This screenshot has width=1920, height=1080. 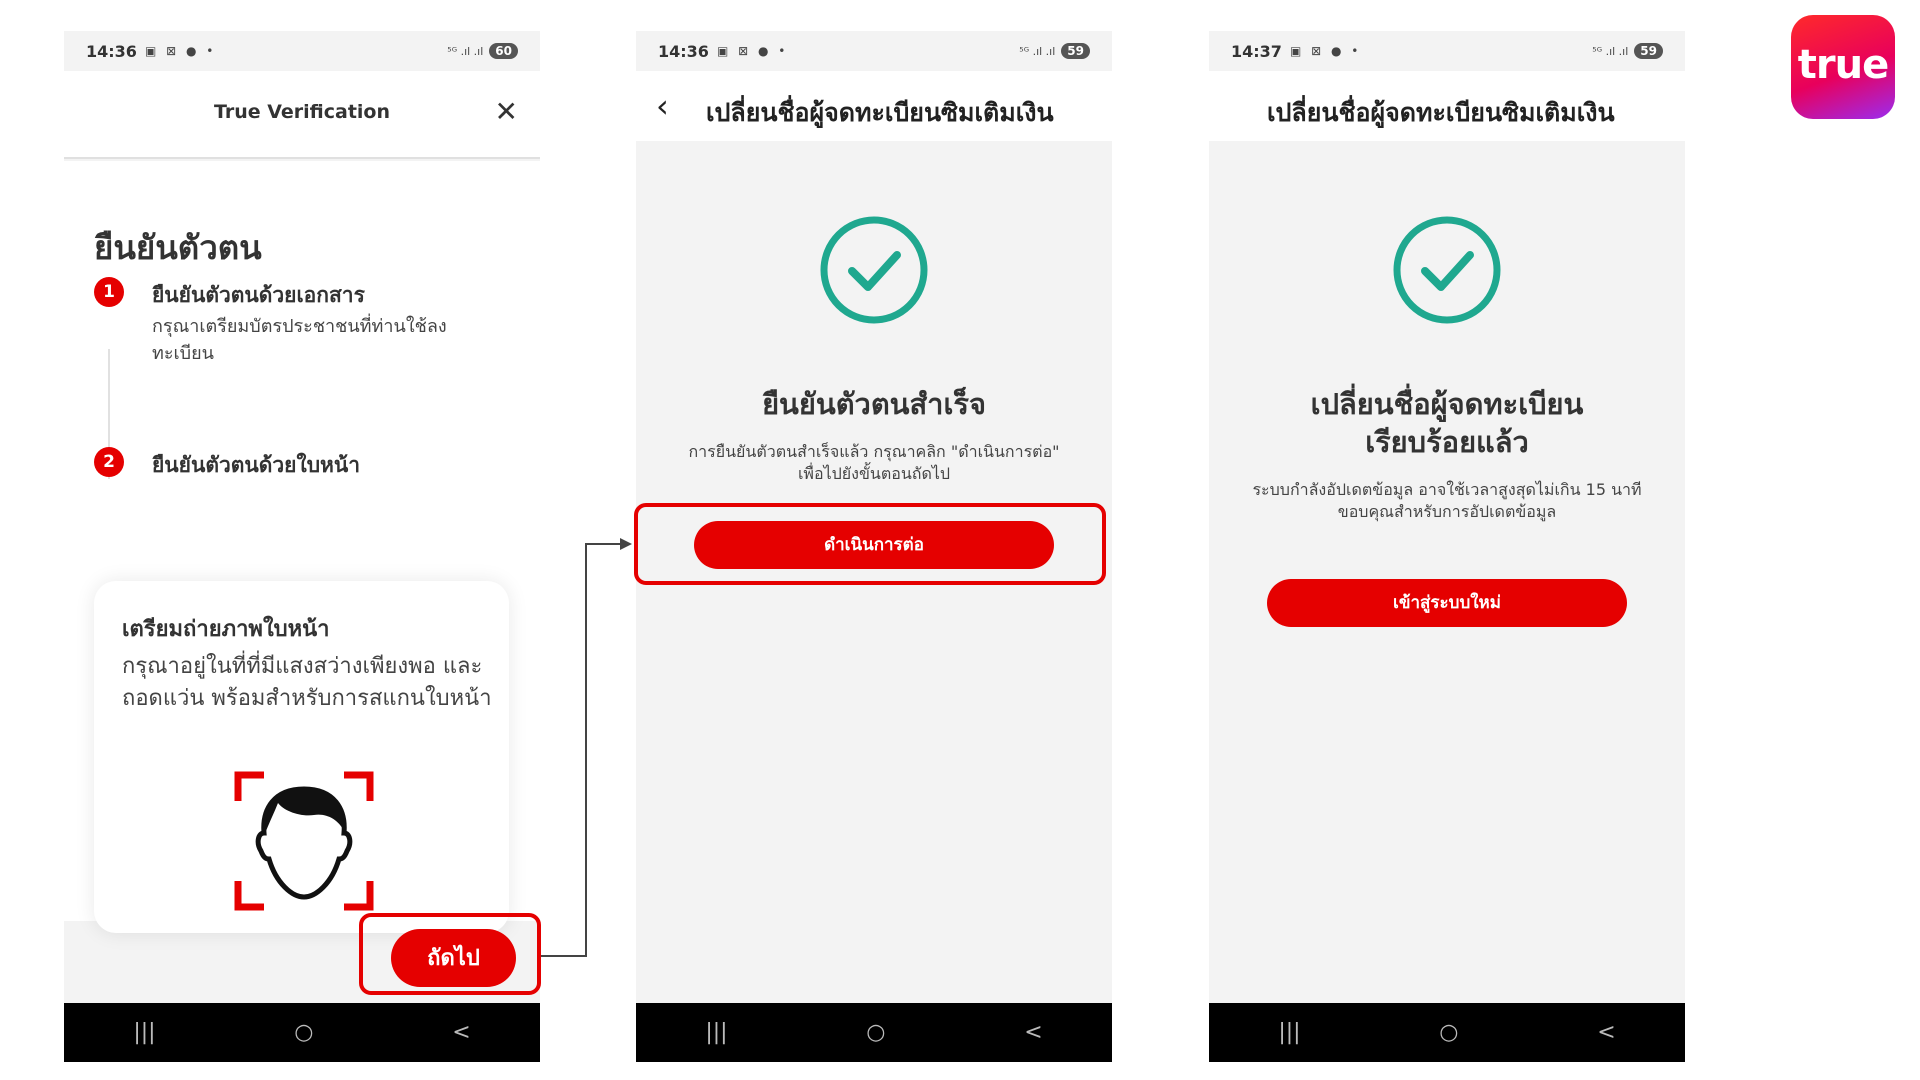 I want to click on step-title-face: ยืนยันตัวตนด้วยใบหน้า, so click(x=256, y=465).